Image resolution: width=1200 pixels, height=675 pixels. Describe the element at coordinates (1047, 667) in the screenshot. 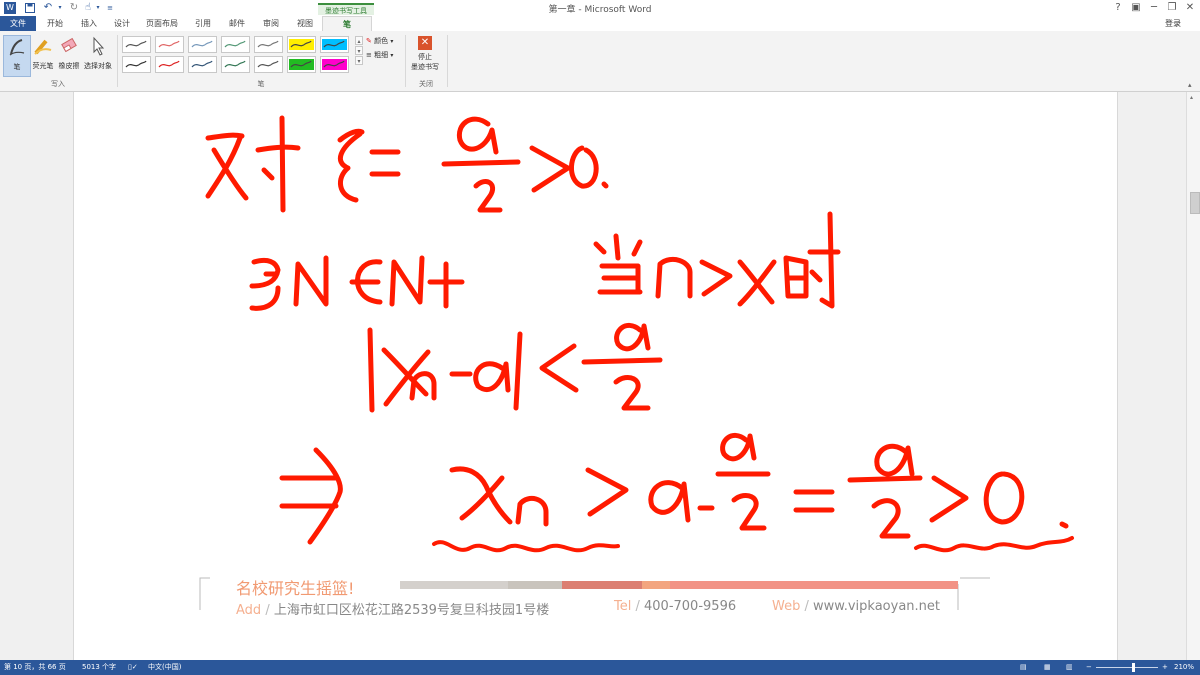

I see `print-layout-icon: ▦` at that location.